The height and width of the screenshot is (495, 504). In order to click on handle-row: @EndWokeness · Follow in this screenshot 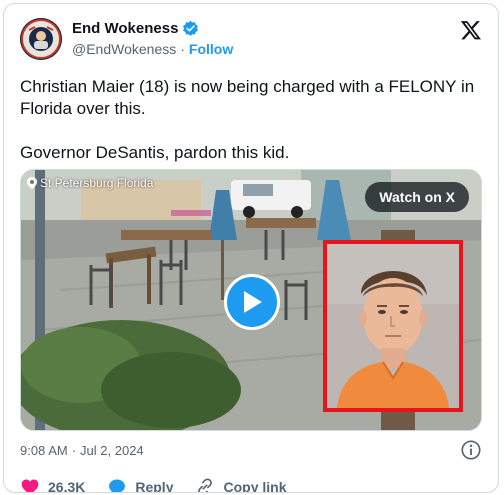, I will do `click(152, 49)`.